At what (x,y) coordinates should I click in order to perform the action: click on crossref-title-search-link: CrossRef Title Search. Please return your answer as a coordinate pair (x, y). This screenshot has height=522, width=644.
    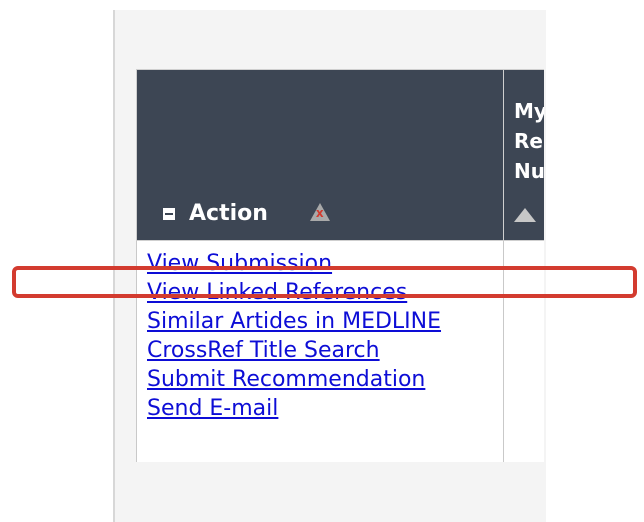
    Looking at the image, I should click on (325, 350).